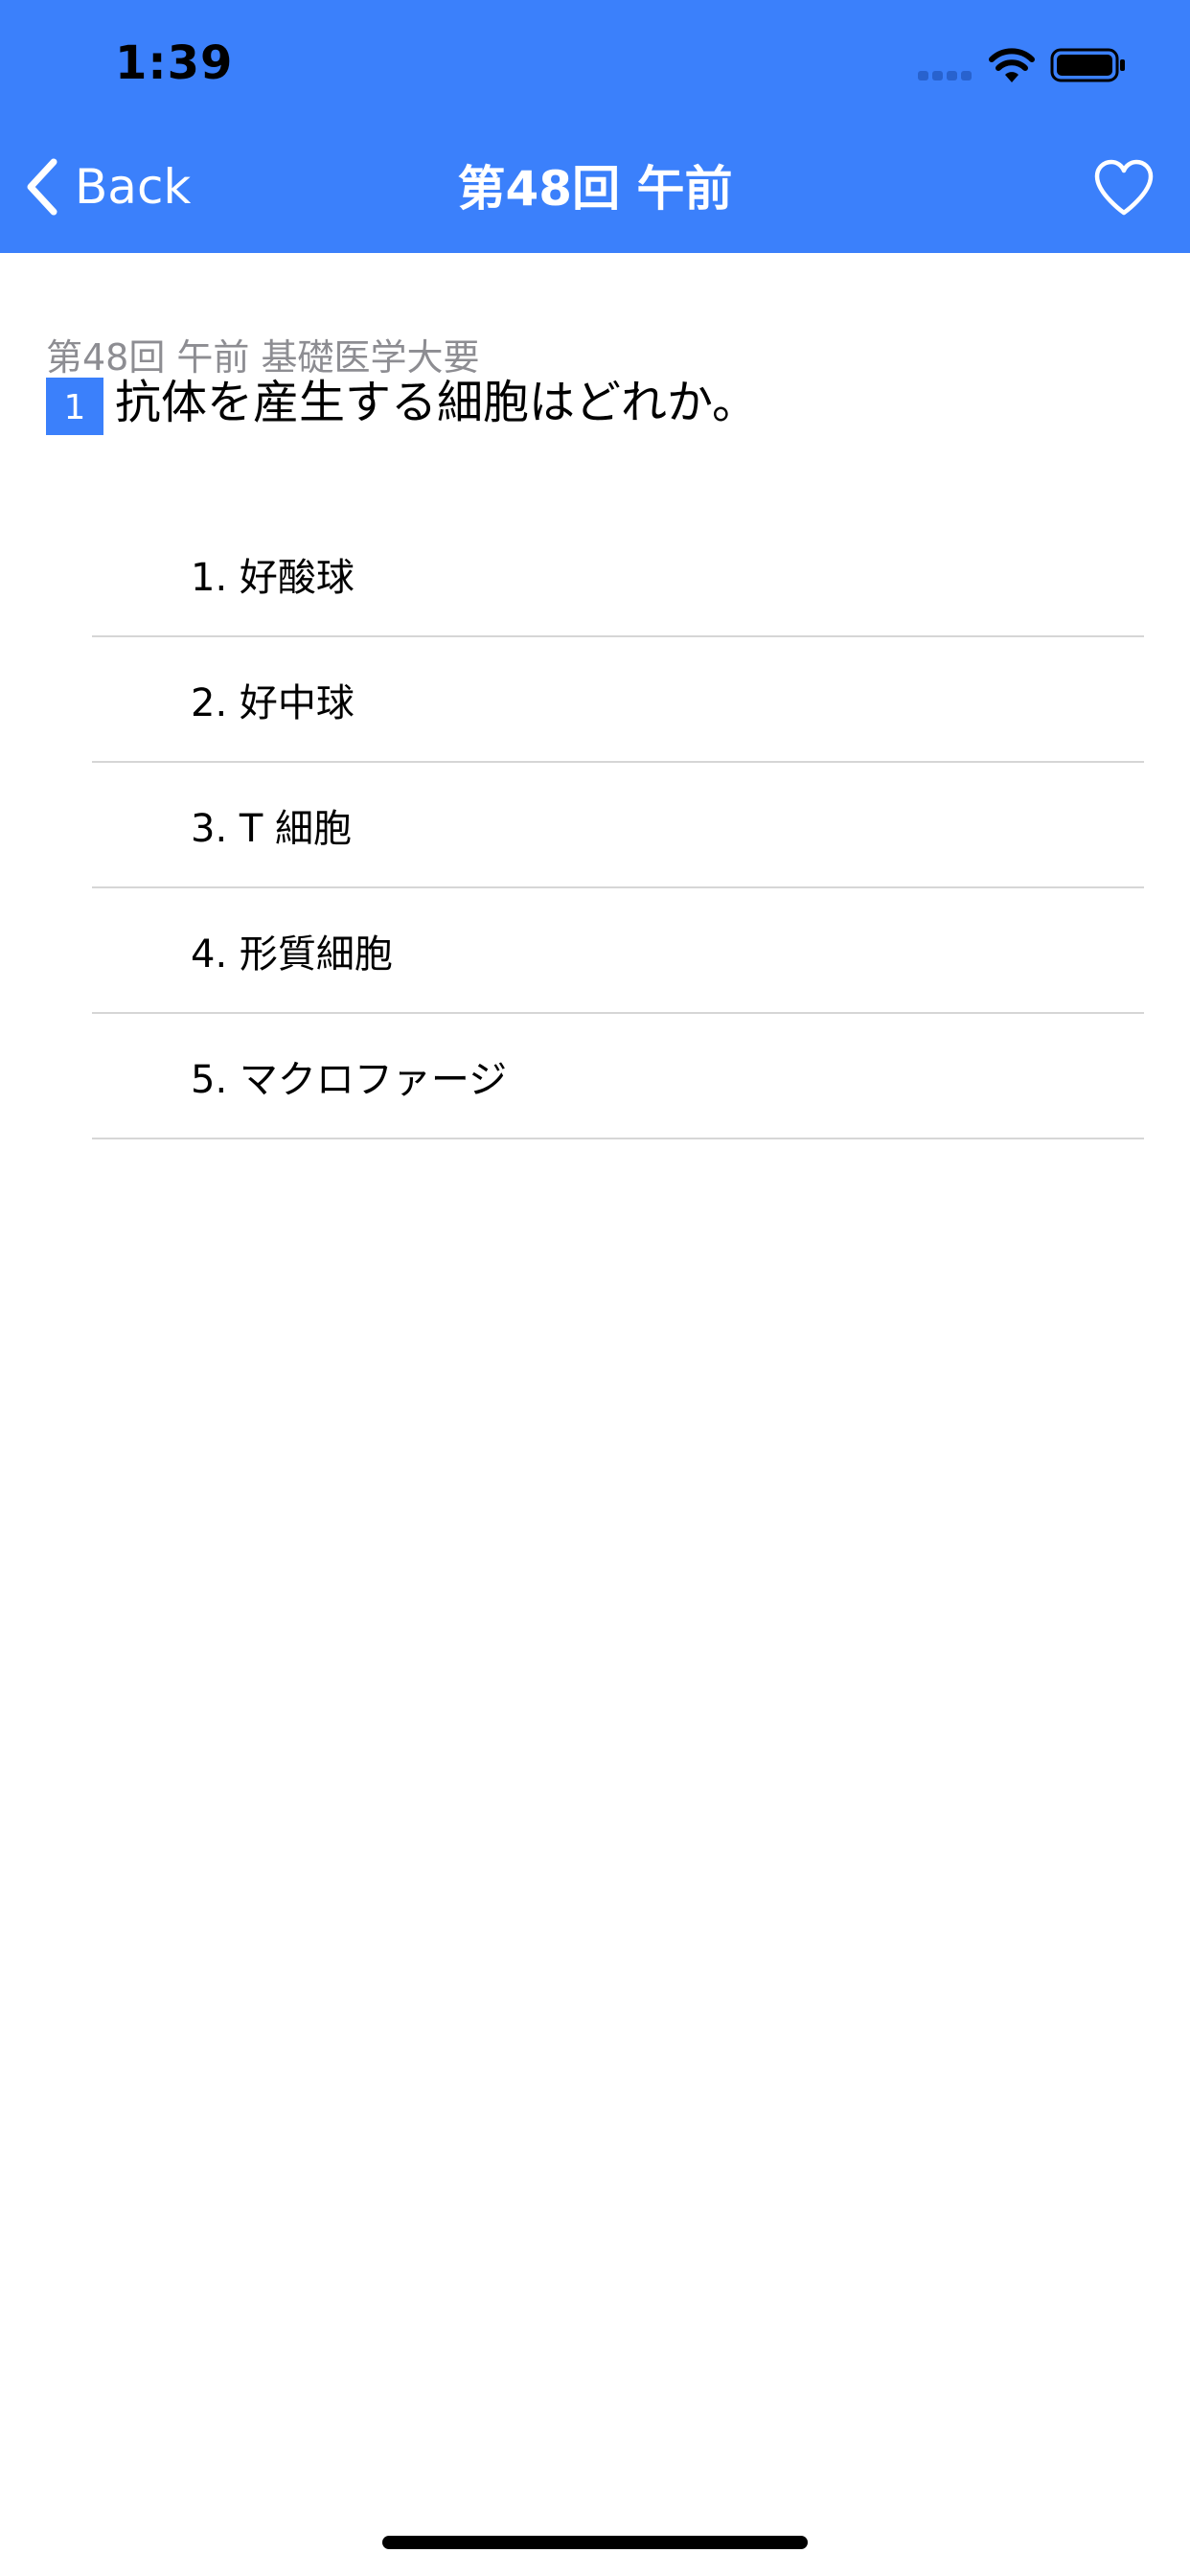 The width and height of the screenshot is (1190, 2576). What do you see at coordinates (595, 126) in the screenshot?
I see `nav-bar: 1:39 Back 第48回 午前` at bounding box center [595, 126].